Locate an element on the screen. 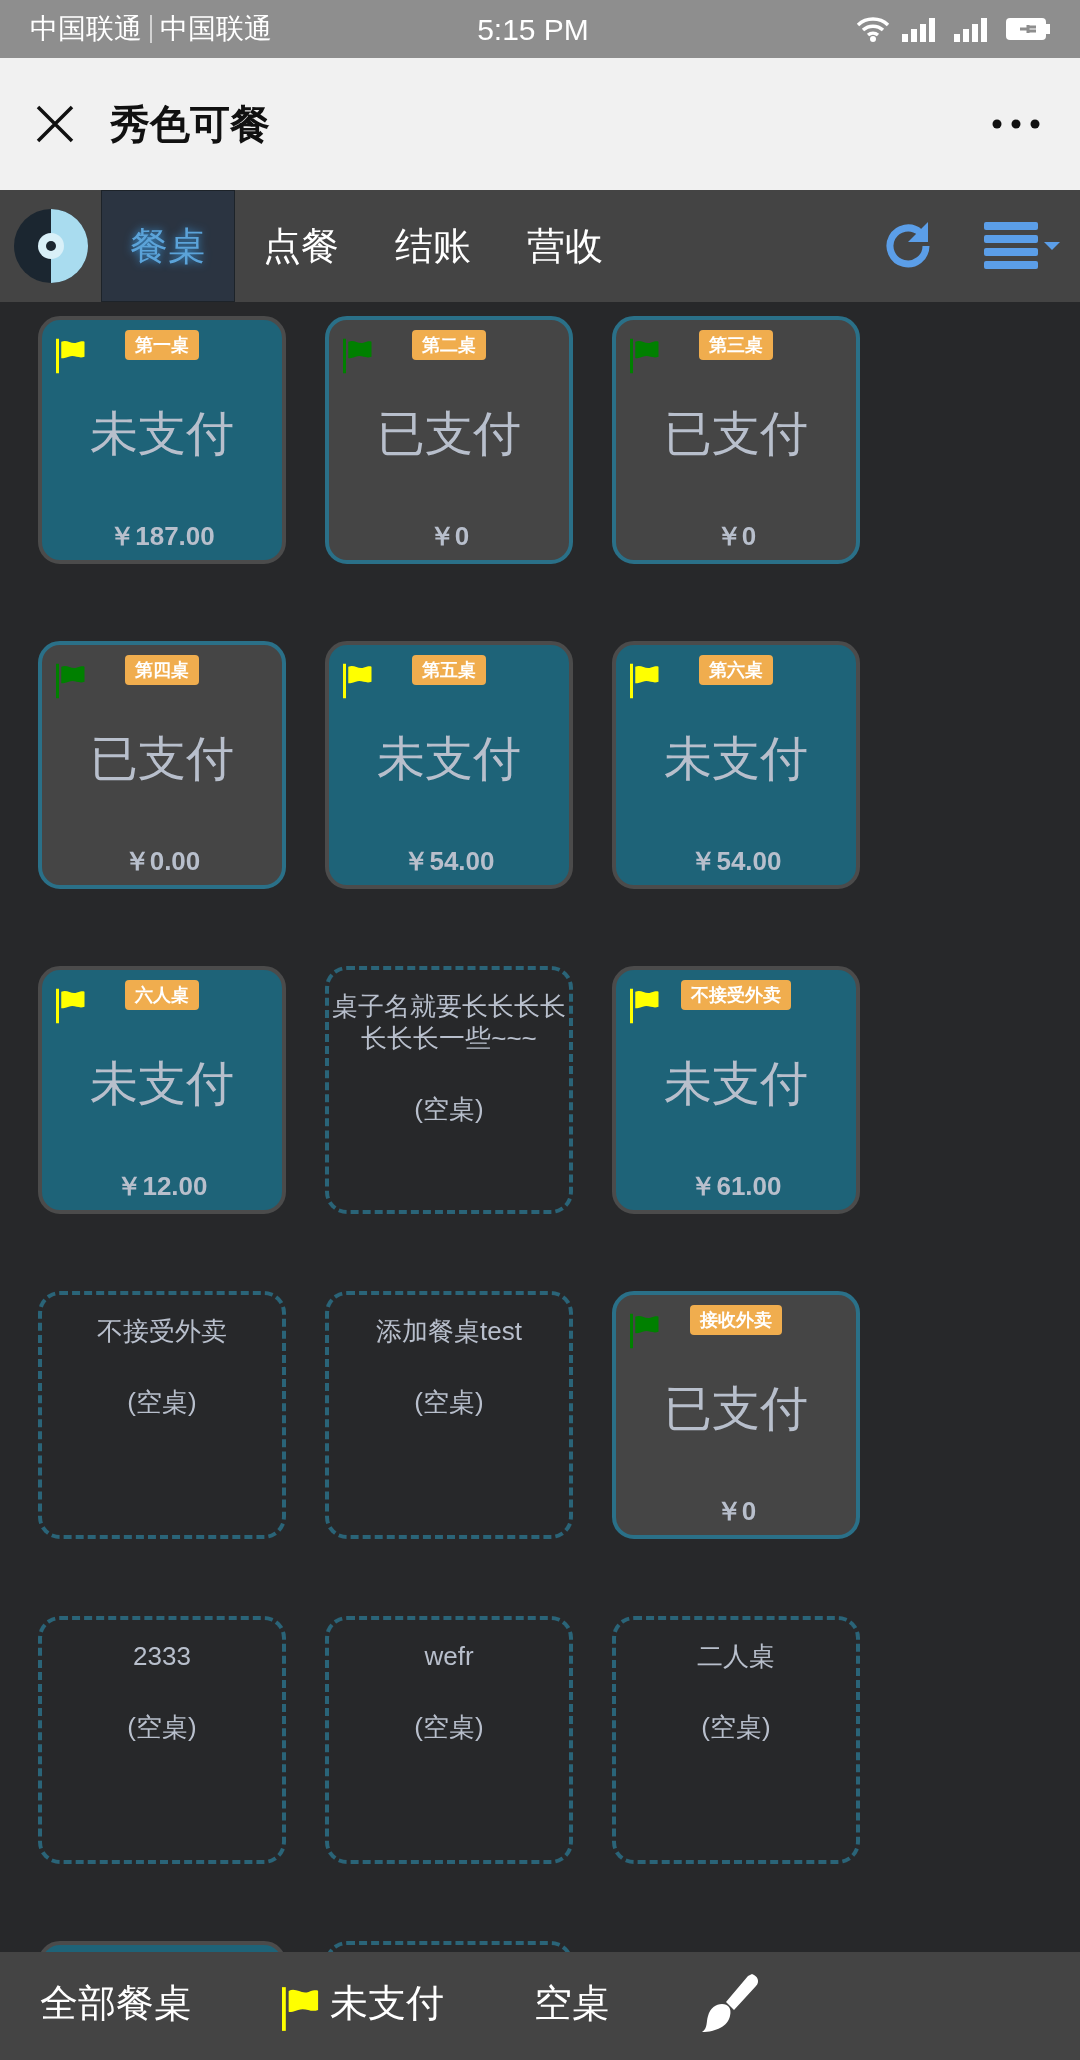 The height and width of the screenshot is (2060, 1080). table-card: 第三桌 已支付 ￥0 is located at coordinates (736, 440).